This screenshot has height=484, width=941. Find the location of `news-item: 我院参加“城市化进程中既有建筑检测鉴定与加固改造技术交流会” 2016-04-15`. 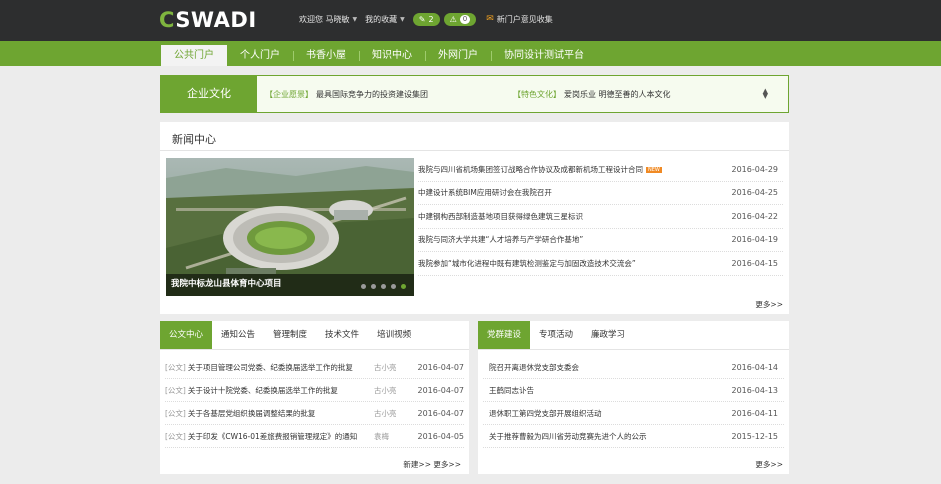

news-item: 我院参加“城市化进程中既有建筑检测鉴定与加固改造技术交流会” 2016-04-15 is located at coordinates (600, 264).